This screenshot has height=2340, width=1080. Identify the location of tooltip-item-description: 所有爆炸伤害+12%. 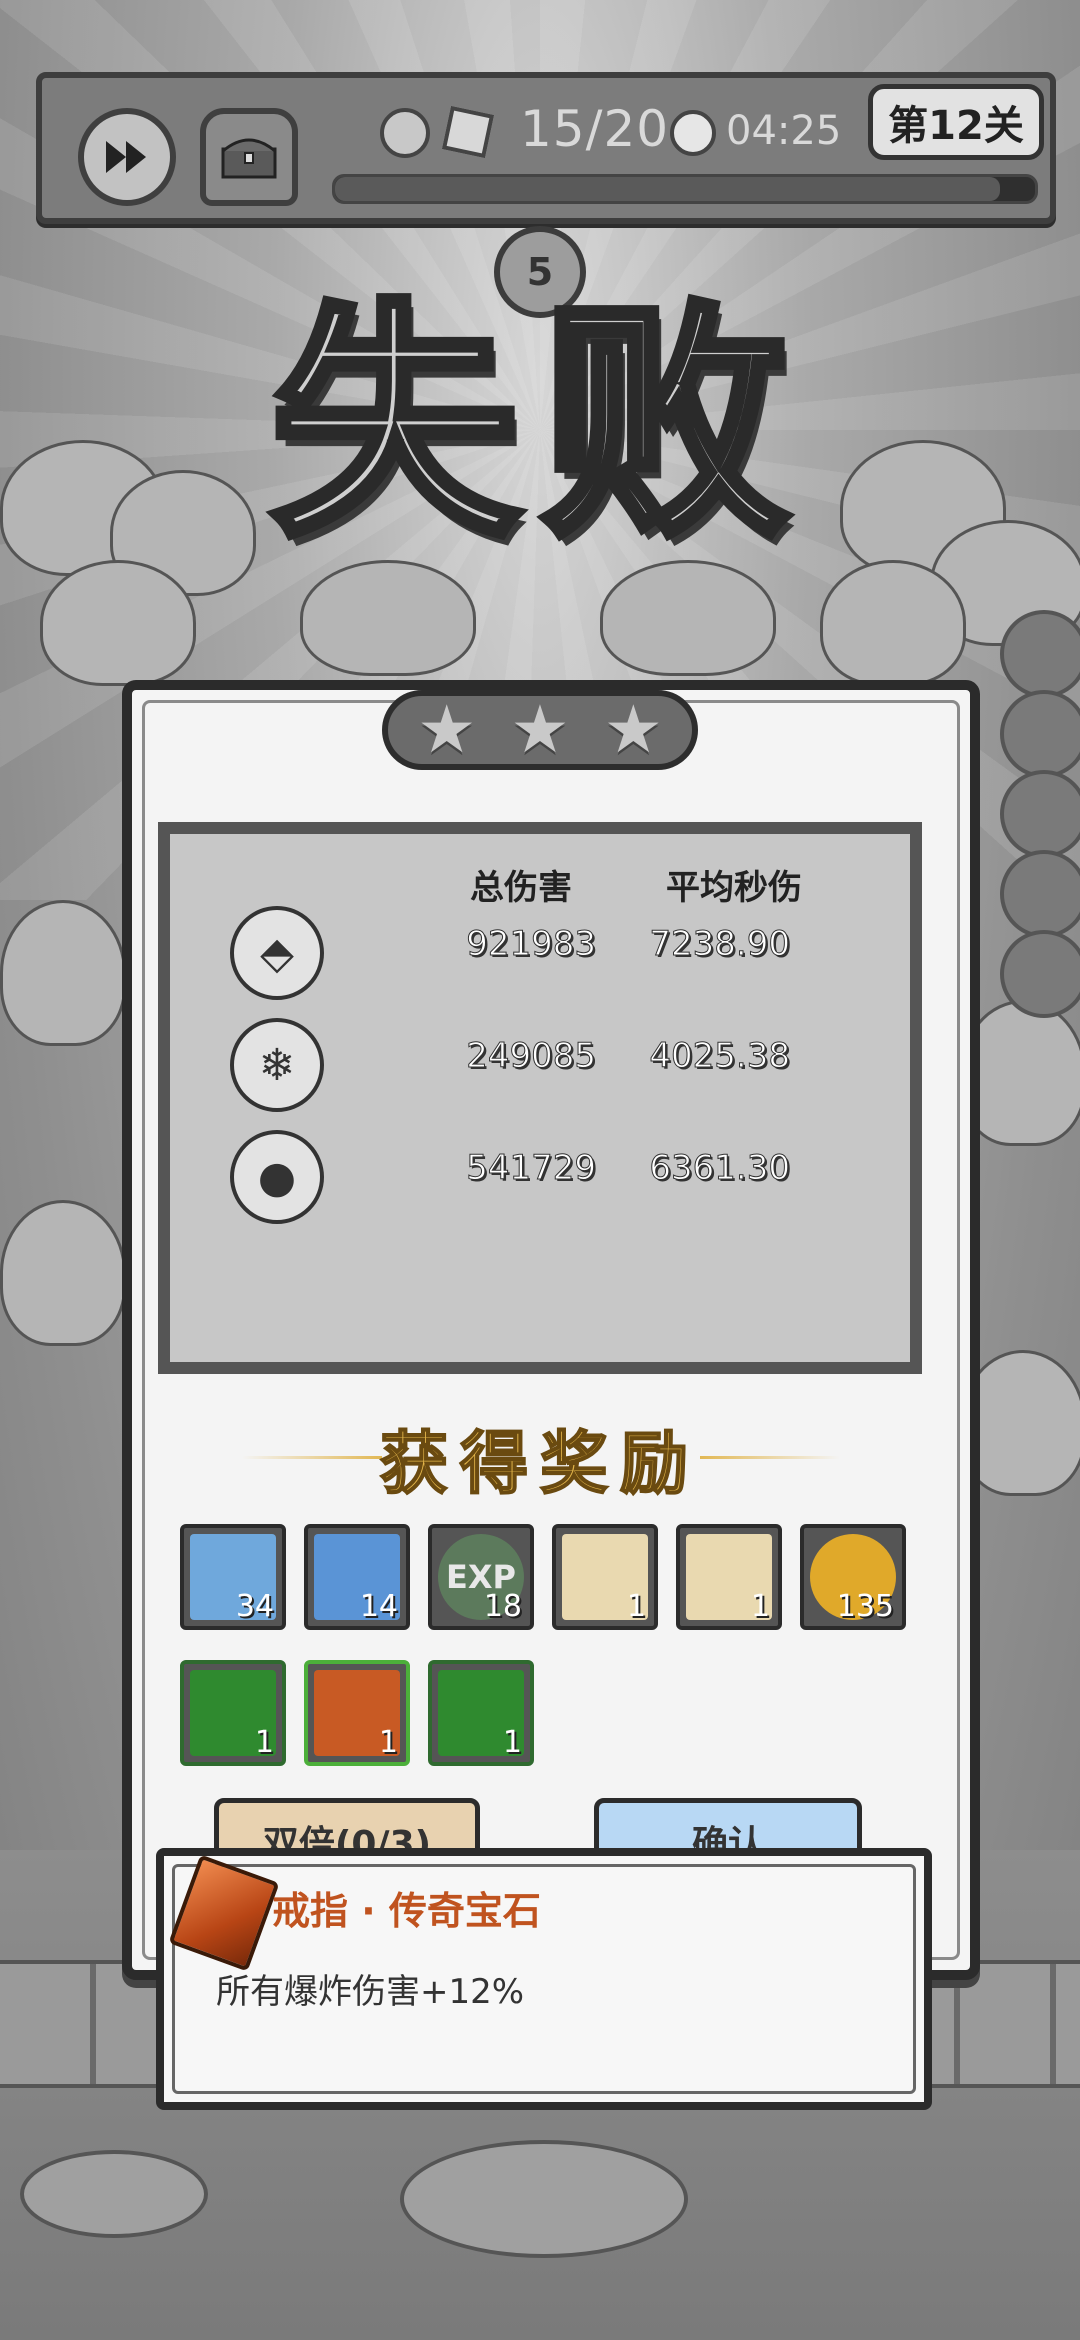
(370, 1992).